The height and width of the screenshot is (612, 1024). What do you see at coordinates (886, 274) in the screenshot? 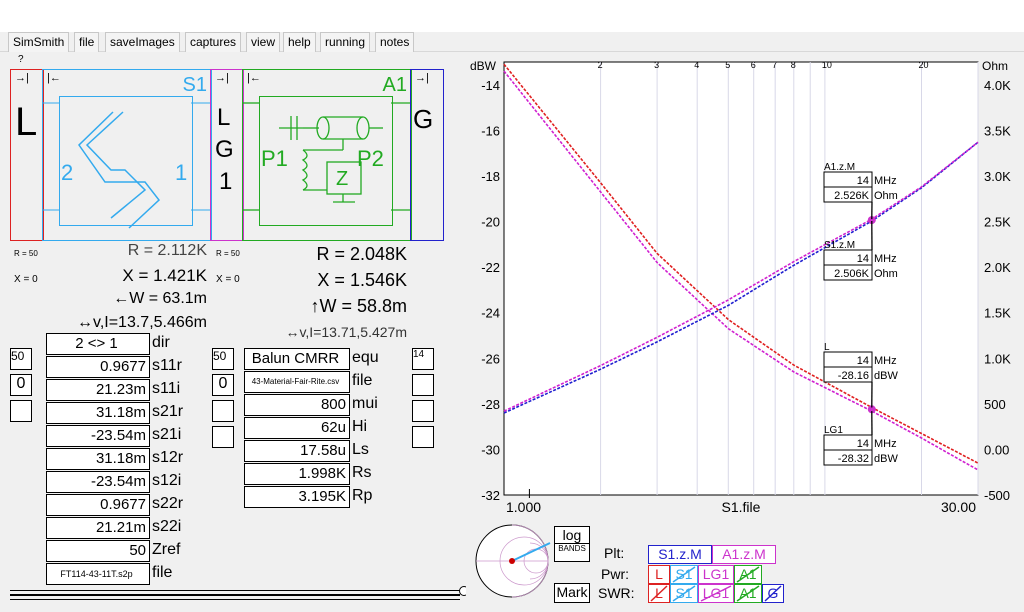
I see `marker-value-unit: Ohm` at bounding box center [886, 274].